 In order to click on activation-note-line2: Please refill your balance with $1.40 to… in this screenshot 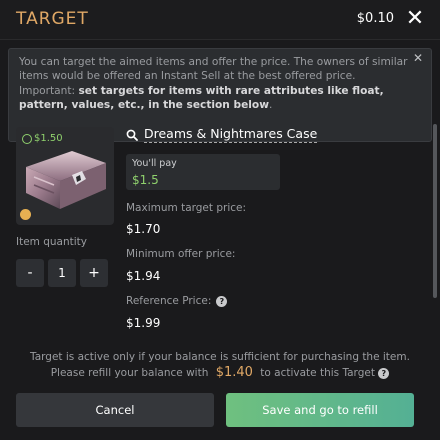, I will do `click(220, 373)`.